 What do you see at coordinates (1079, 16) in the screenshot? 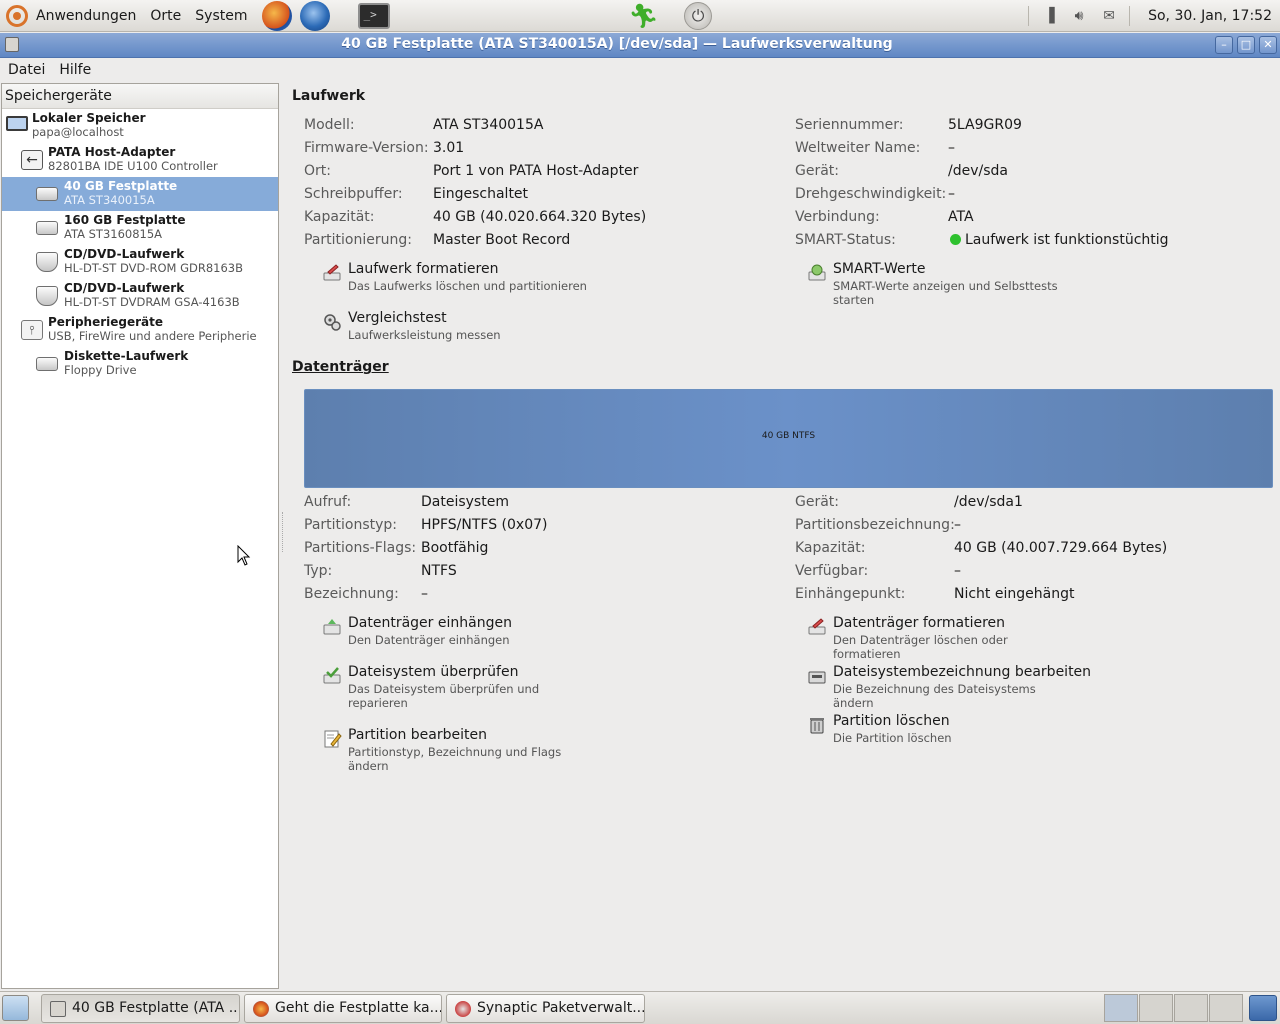
I see `volume-icon: 🔊︎` at bounding box center [1079, 16].